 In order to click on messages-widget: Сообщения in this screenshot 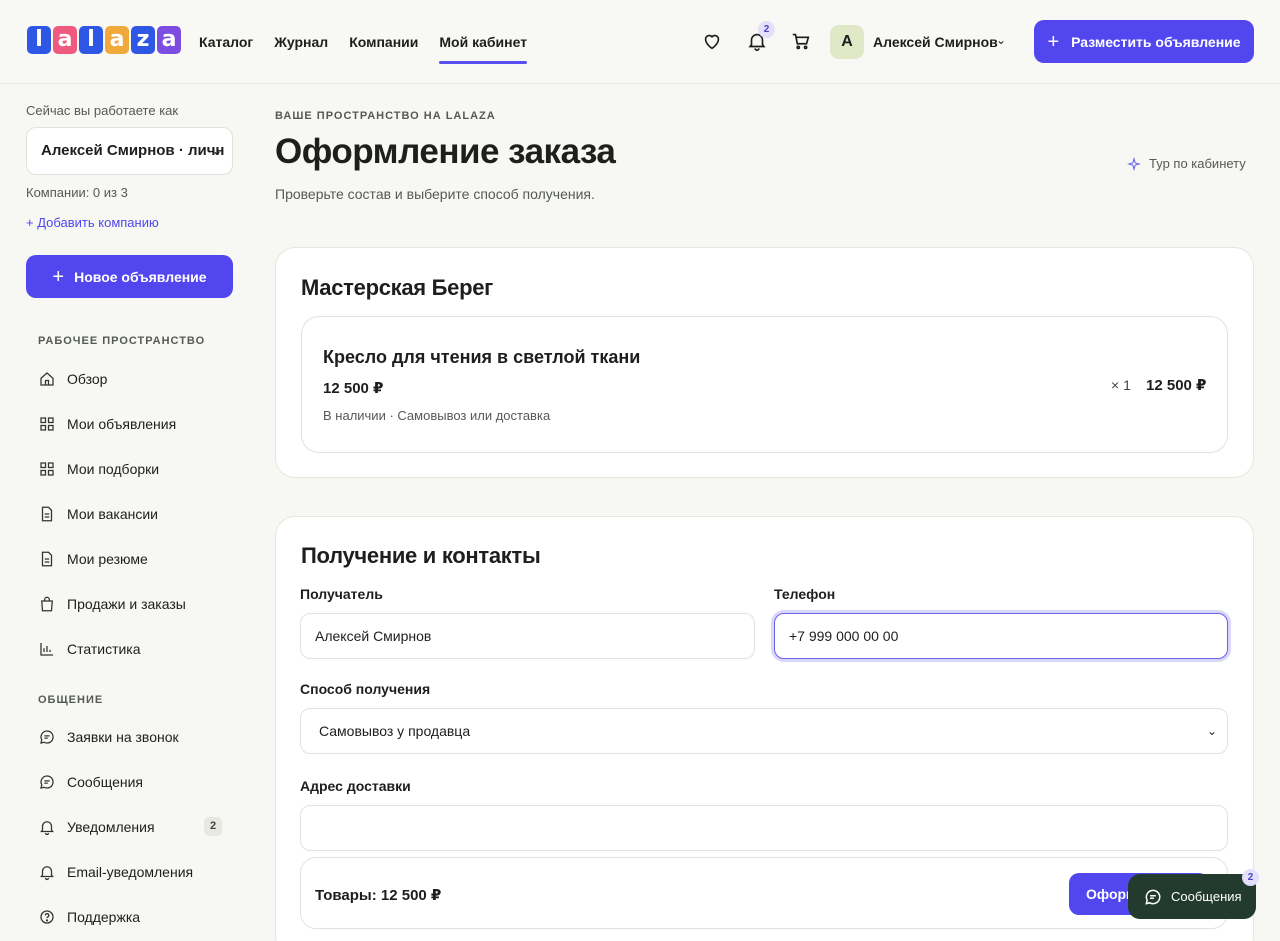, I will do `click(1192, 896)`.